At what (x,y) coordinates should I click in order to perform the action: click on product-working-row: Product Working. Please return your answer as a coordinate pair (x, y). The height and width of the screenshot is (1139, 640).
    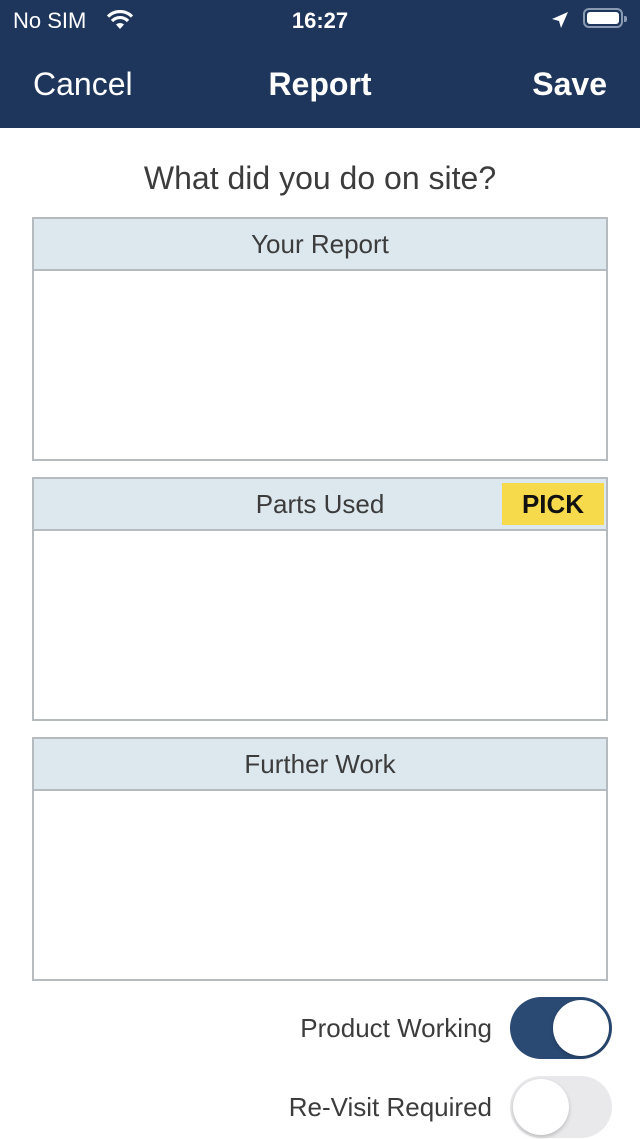
    Looking at the image, I should click on (456, 1028).